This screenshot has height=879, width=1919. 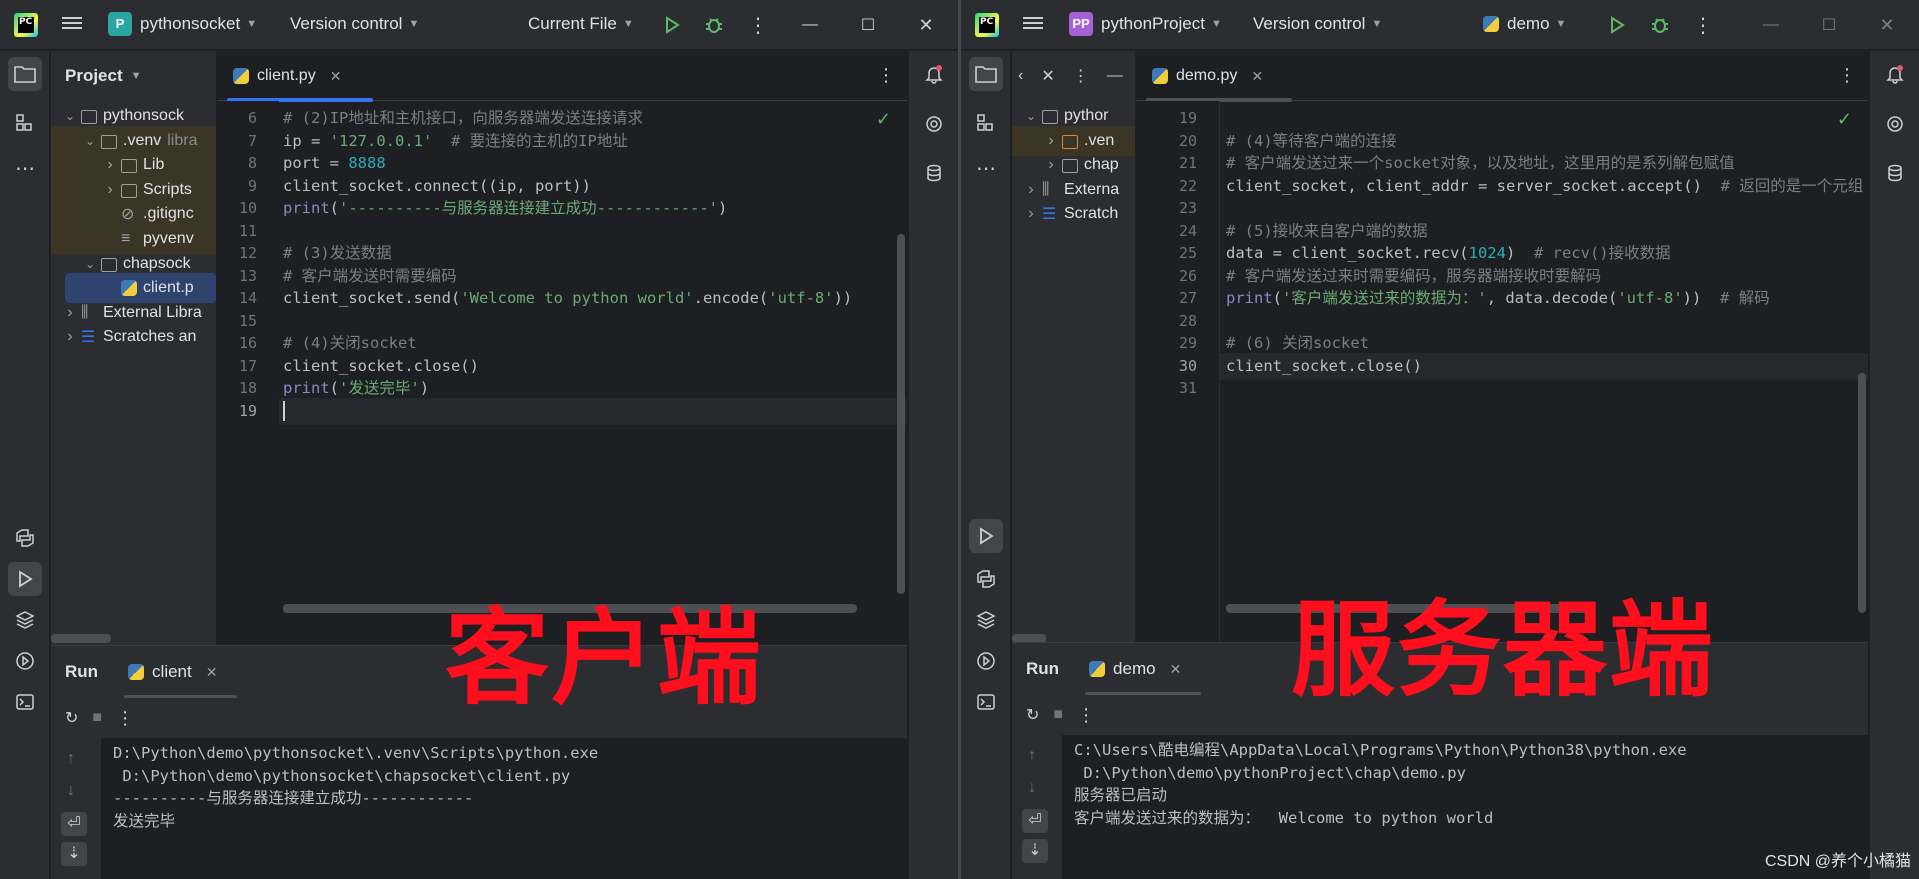 I want to click on collapse-all-icon: ✕, so click(x=1047, y=76).